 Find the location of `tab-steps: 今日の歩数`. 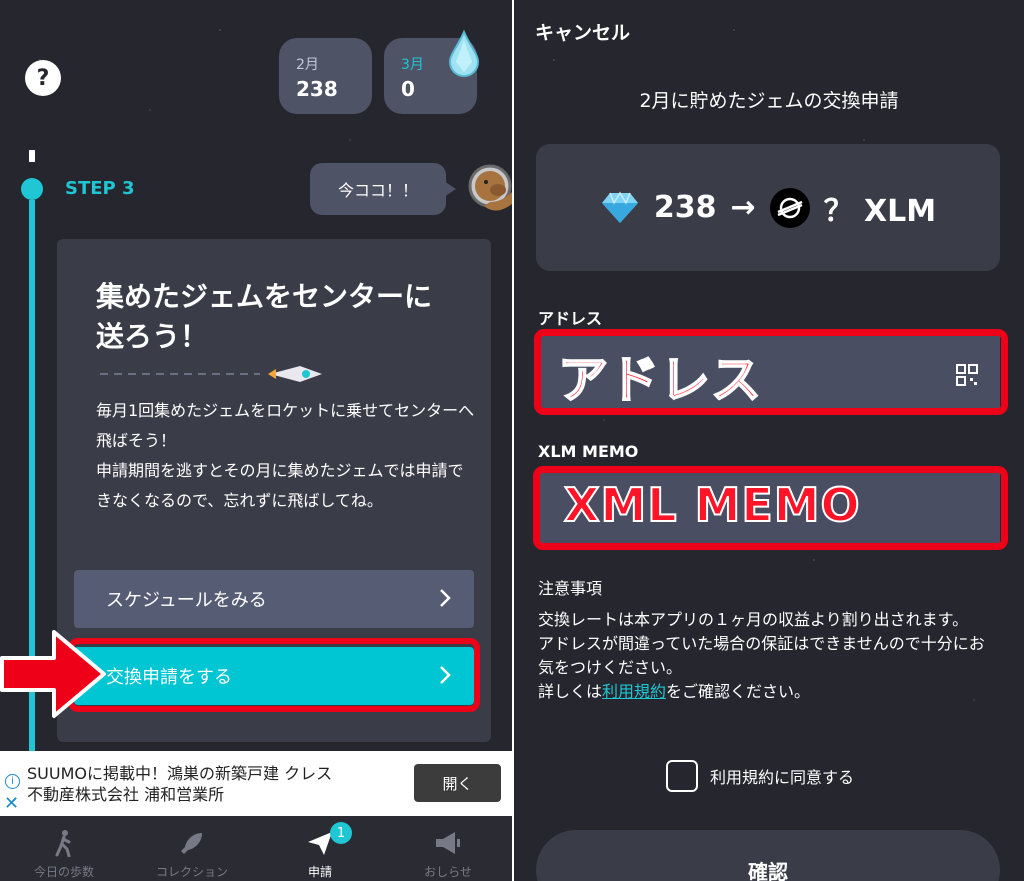

tab-steps: 今日の歩数 is located at coordinates (64, 848).